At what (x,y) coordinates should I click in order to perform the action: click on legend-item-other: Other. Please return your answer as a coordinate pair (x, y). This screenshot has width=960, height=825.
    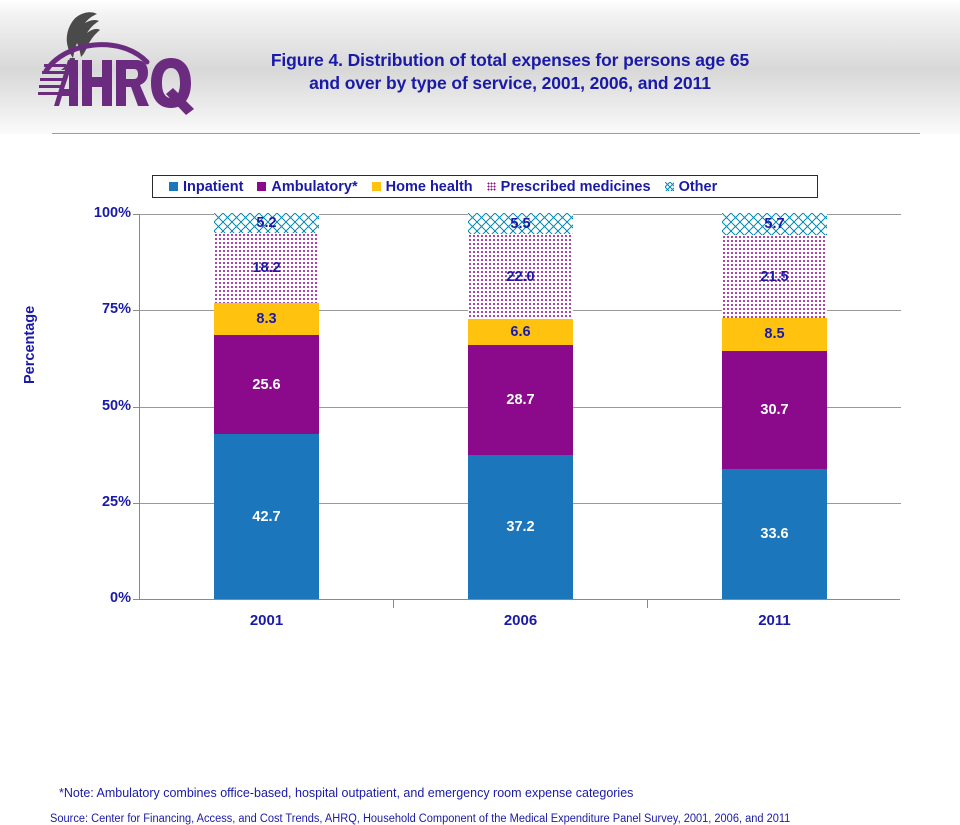
    Looking at the image, I should click on (691, 186).